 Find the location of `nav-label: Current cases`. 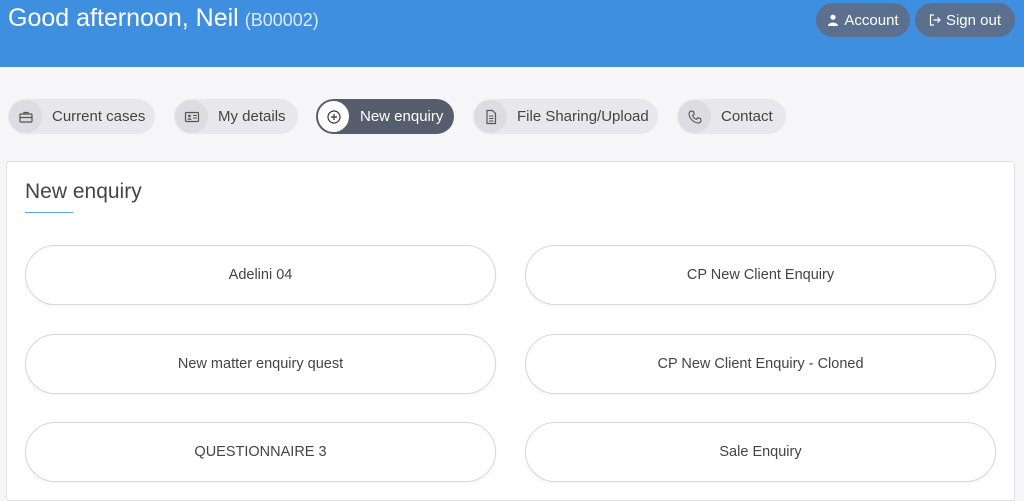

nav-label: Current cases is located at coordinates (99, 116).